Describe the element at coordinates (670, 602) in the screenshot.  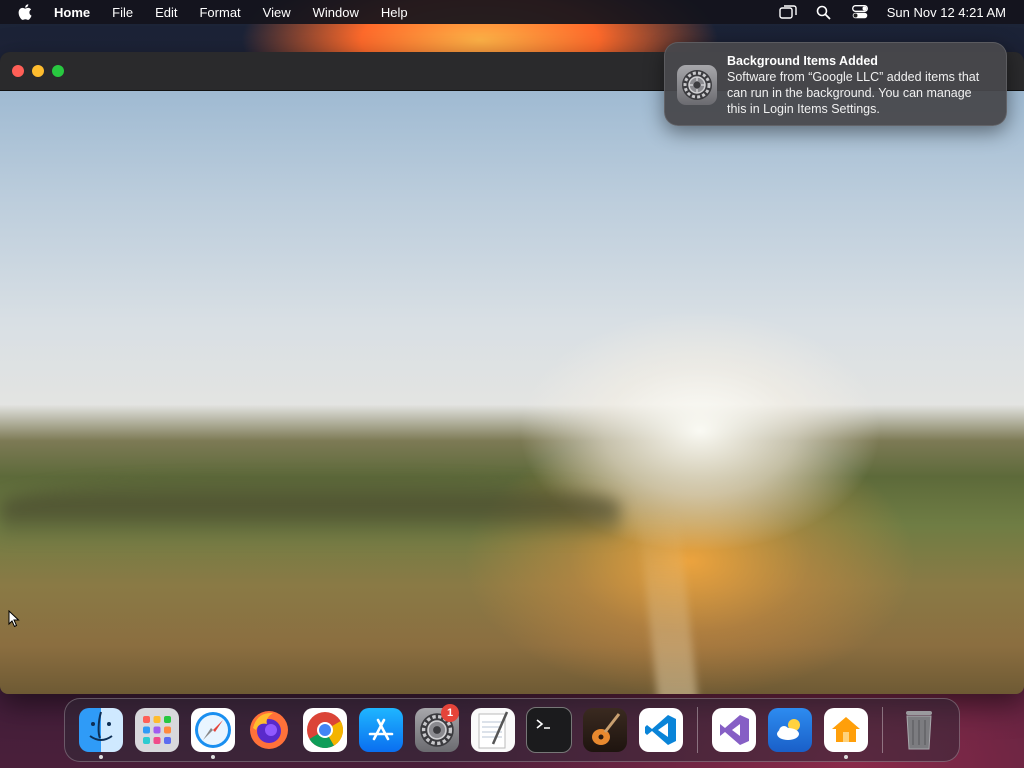
I see `background-road` at that location.